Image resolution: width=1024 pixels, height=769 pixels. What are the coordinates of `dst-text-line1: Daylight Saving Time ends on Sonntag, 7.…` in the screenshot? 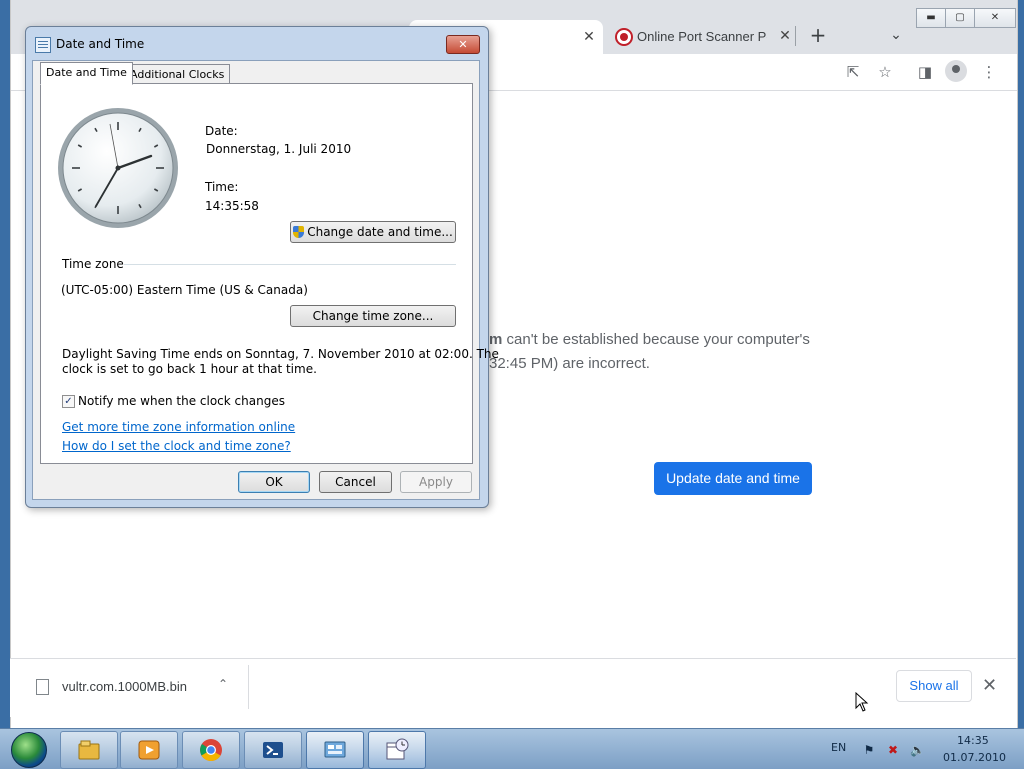 It's located at (280, 354).